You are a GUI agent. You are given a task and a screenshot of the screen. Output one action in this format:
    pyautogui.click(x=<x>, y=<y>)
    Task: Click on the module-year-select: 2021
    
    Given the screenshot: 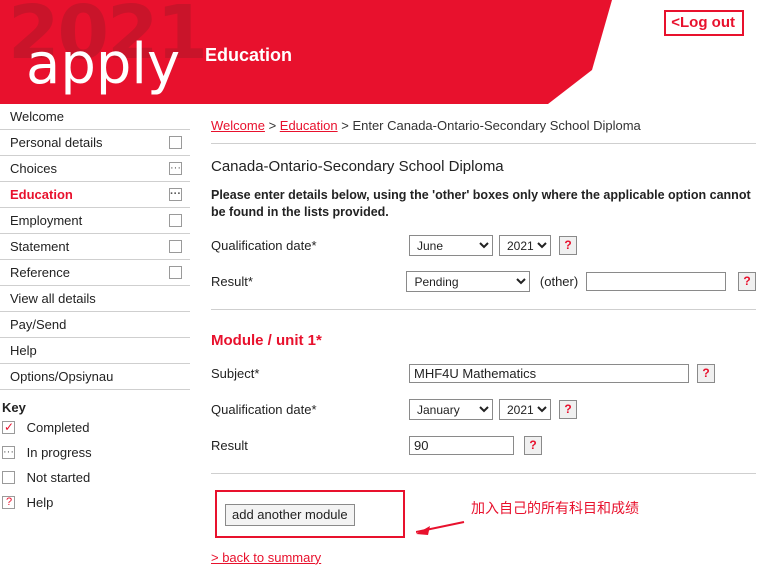 What is the action you would take?
    pyautogui.click(x=525, y=410)
    